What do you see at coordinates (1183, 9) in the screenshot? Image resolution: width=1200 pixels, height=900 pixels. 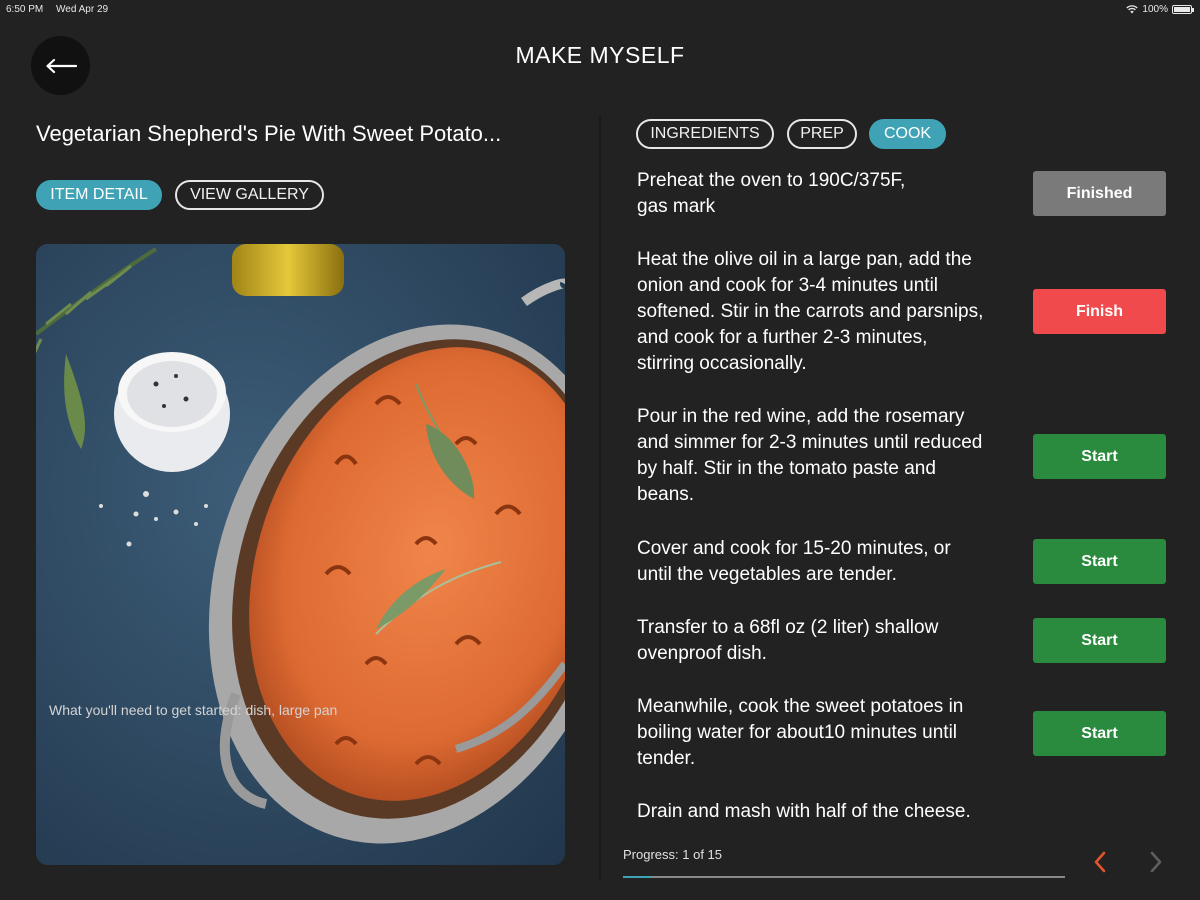 I see `battery-icon` at bounding box center [1183, 9].